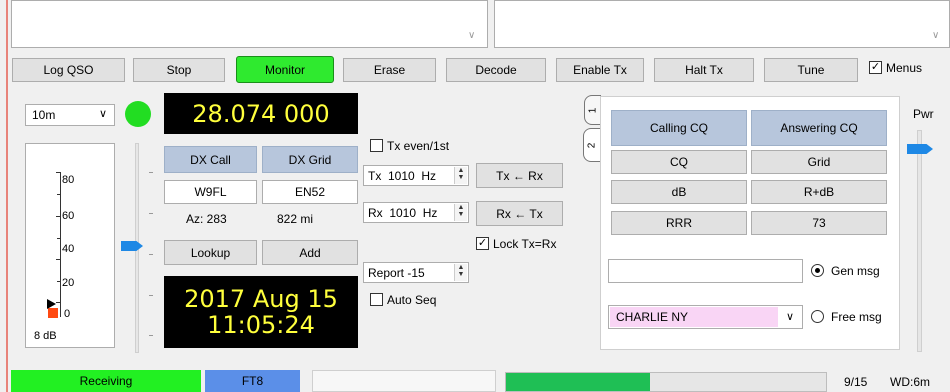  What do you see at coordinates (418, 146) in the screenshot?
I see `tx-even-label: Tx even/1st` at bounding box center [418, 146].